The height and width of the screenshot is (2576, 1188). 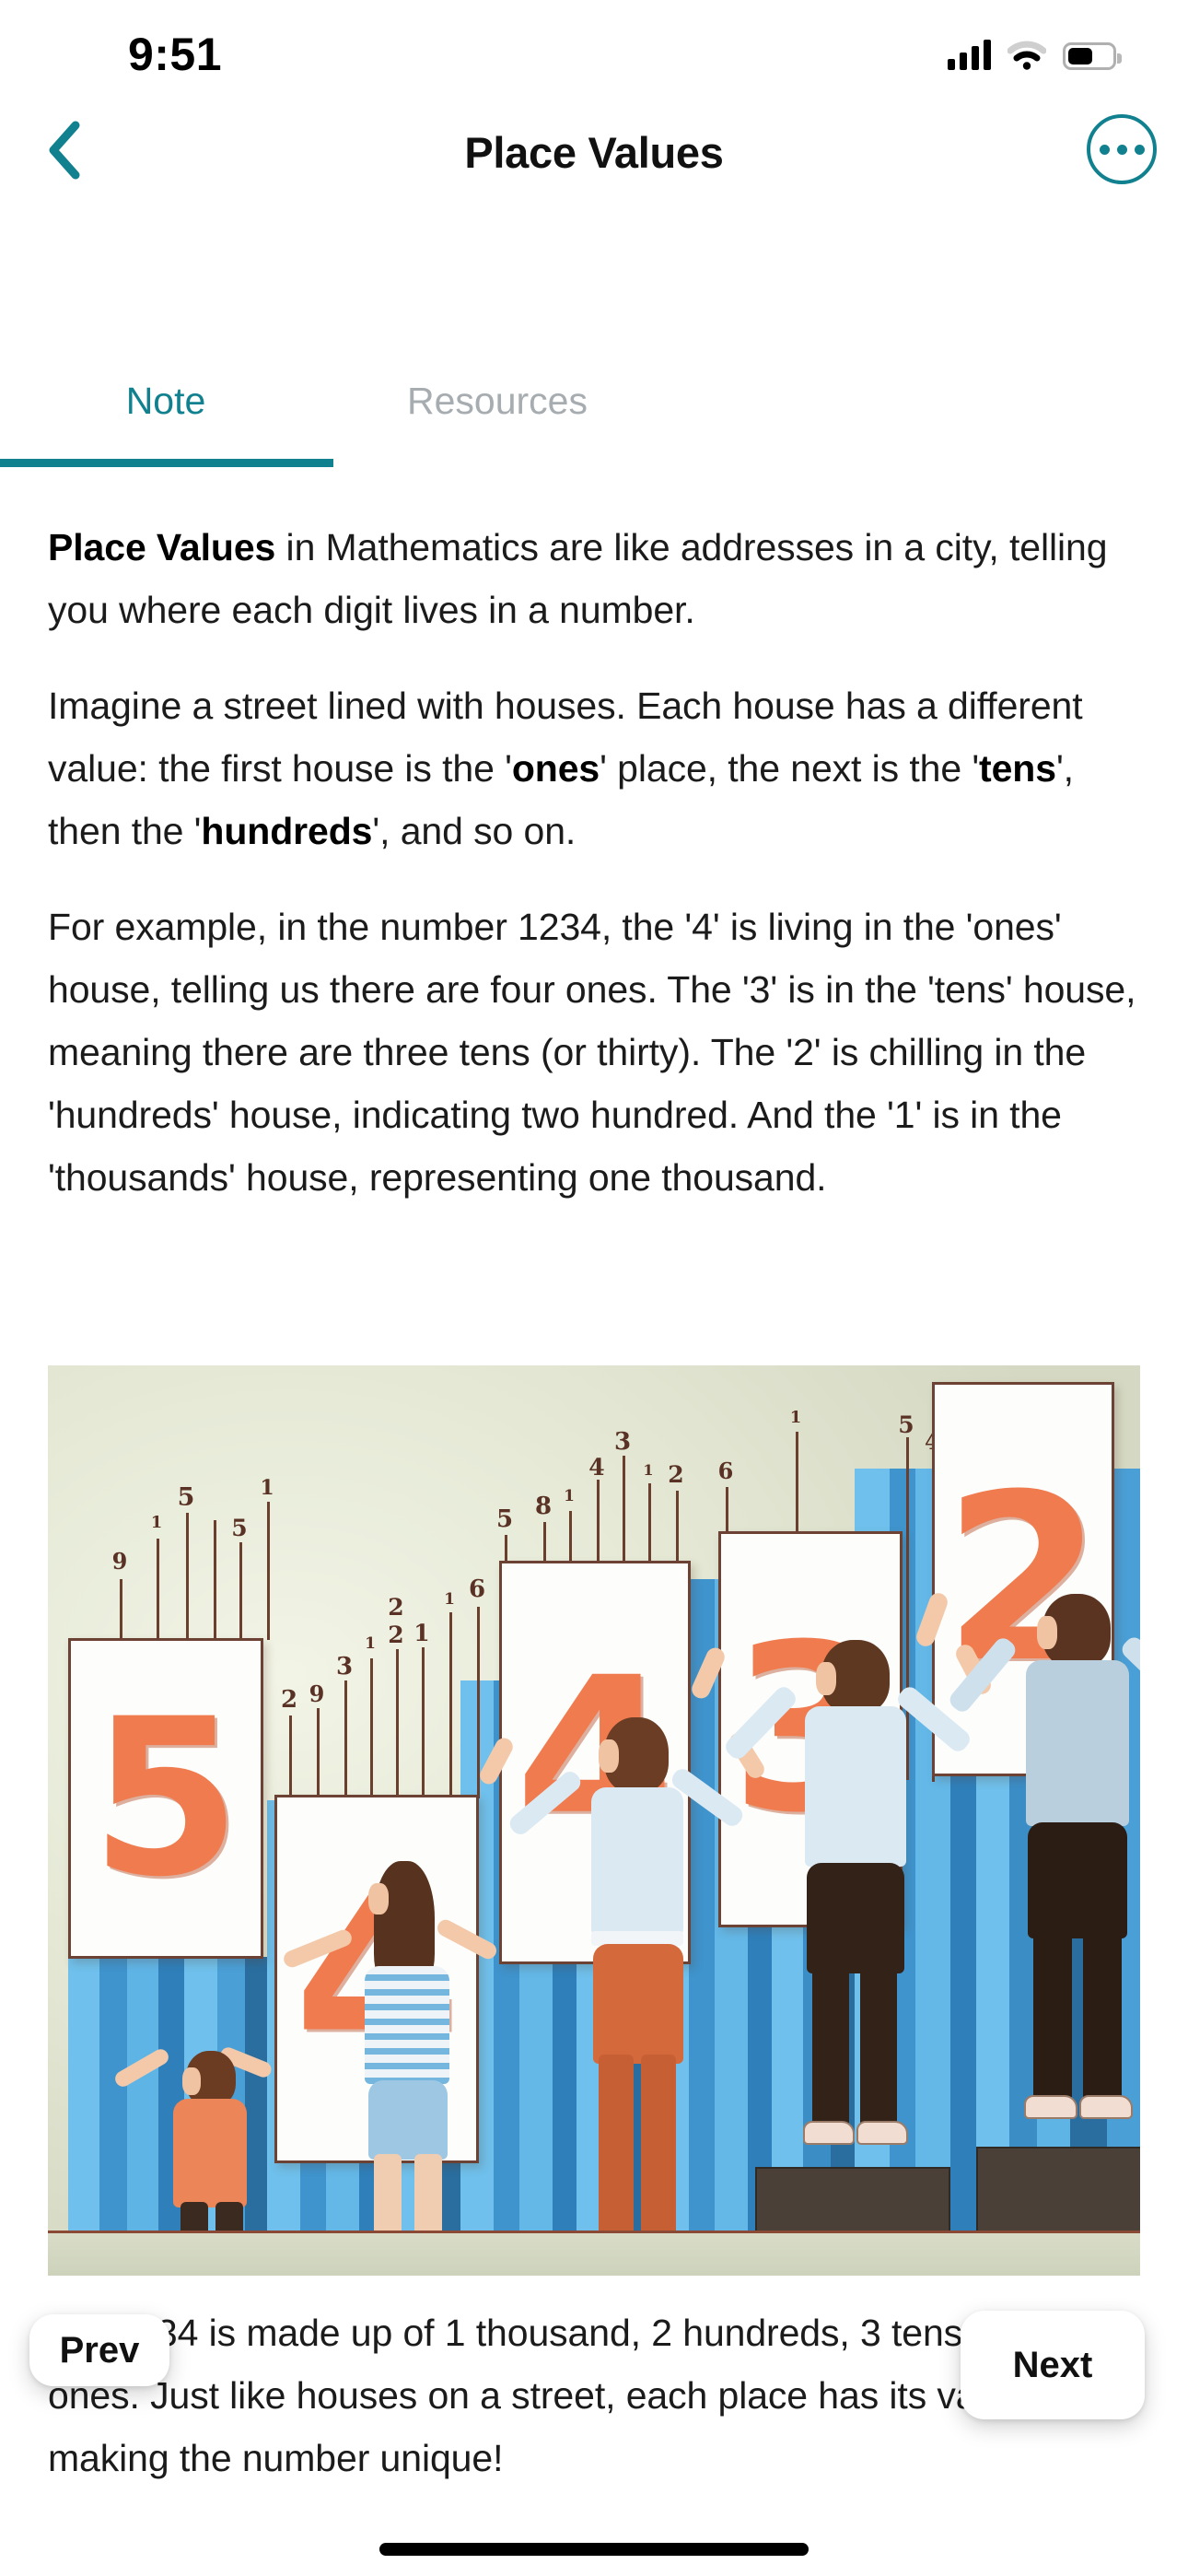 I want to click on note-p2-bold-tens: tens, so click(x=1017, y=768).